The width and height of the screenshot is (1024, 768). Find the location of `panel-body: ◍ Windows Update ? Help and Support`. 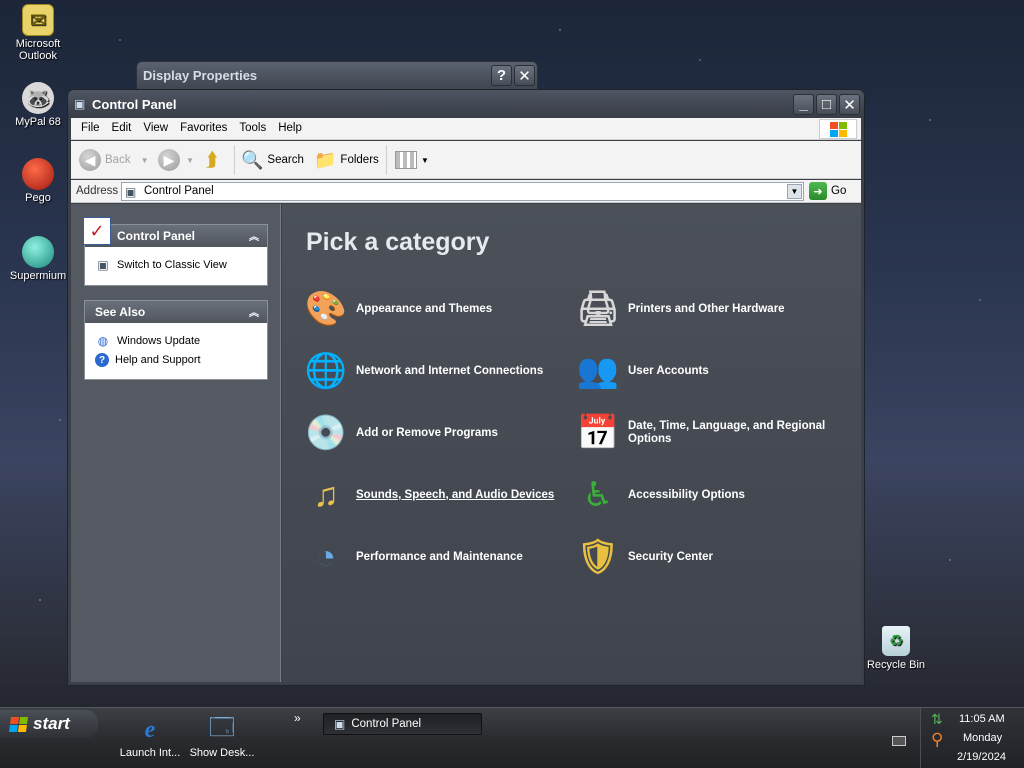

panel-body: ◍ Windows Update ? Help and Support is located at coordinates (176, 351).